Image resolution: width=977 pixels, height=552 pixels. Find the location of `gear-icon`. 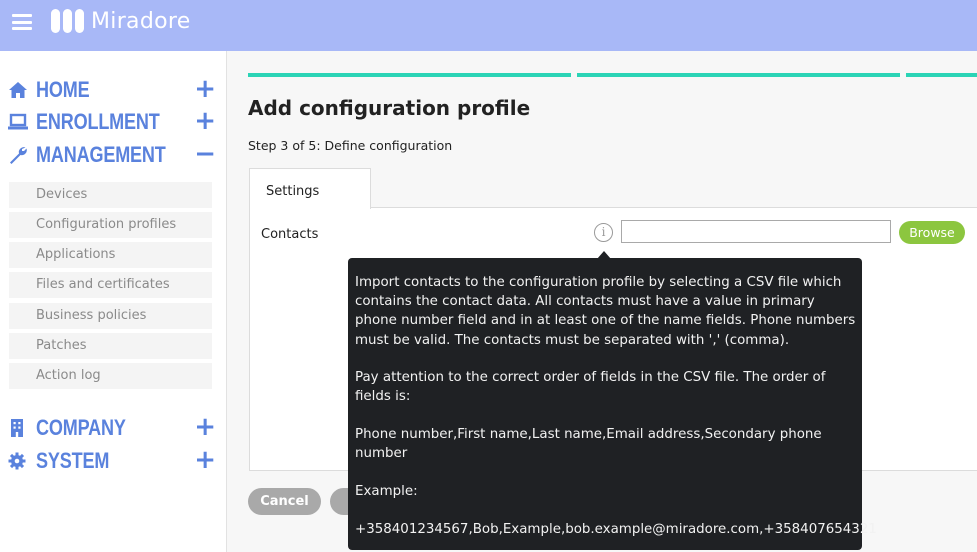

gear-icon is located at coordinates (17, 461).